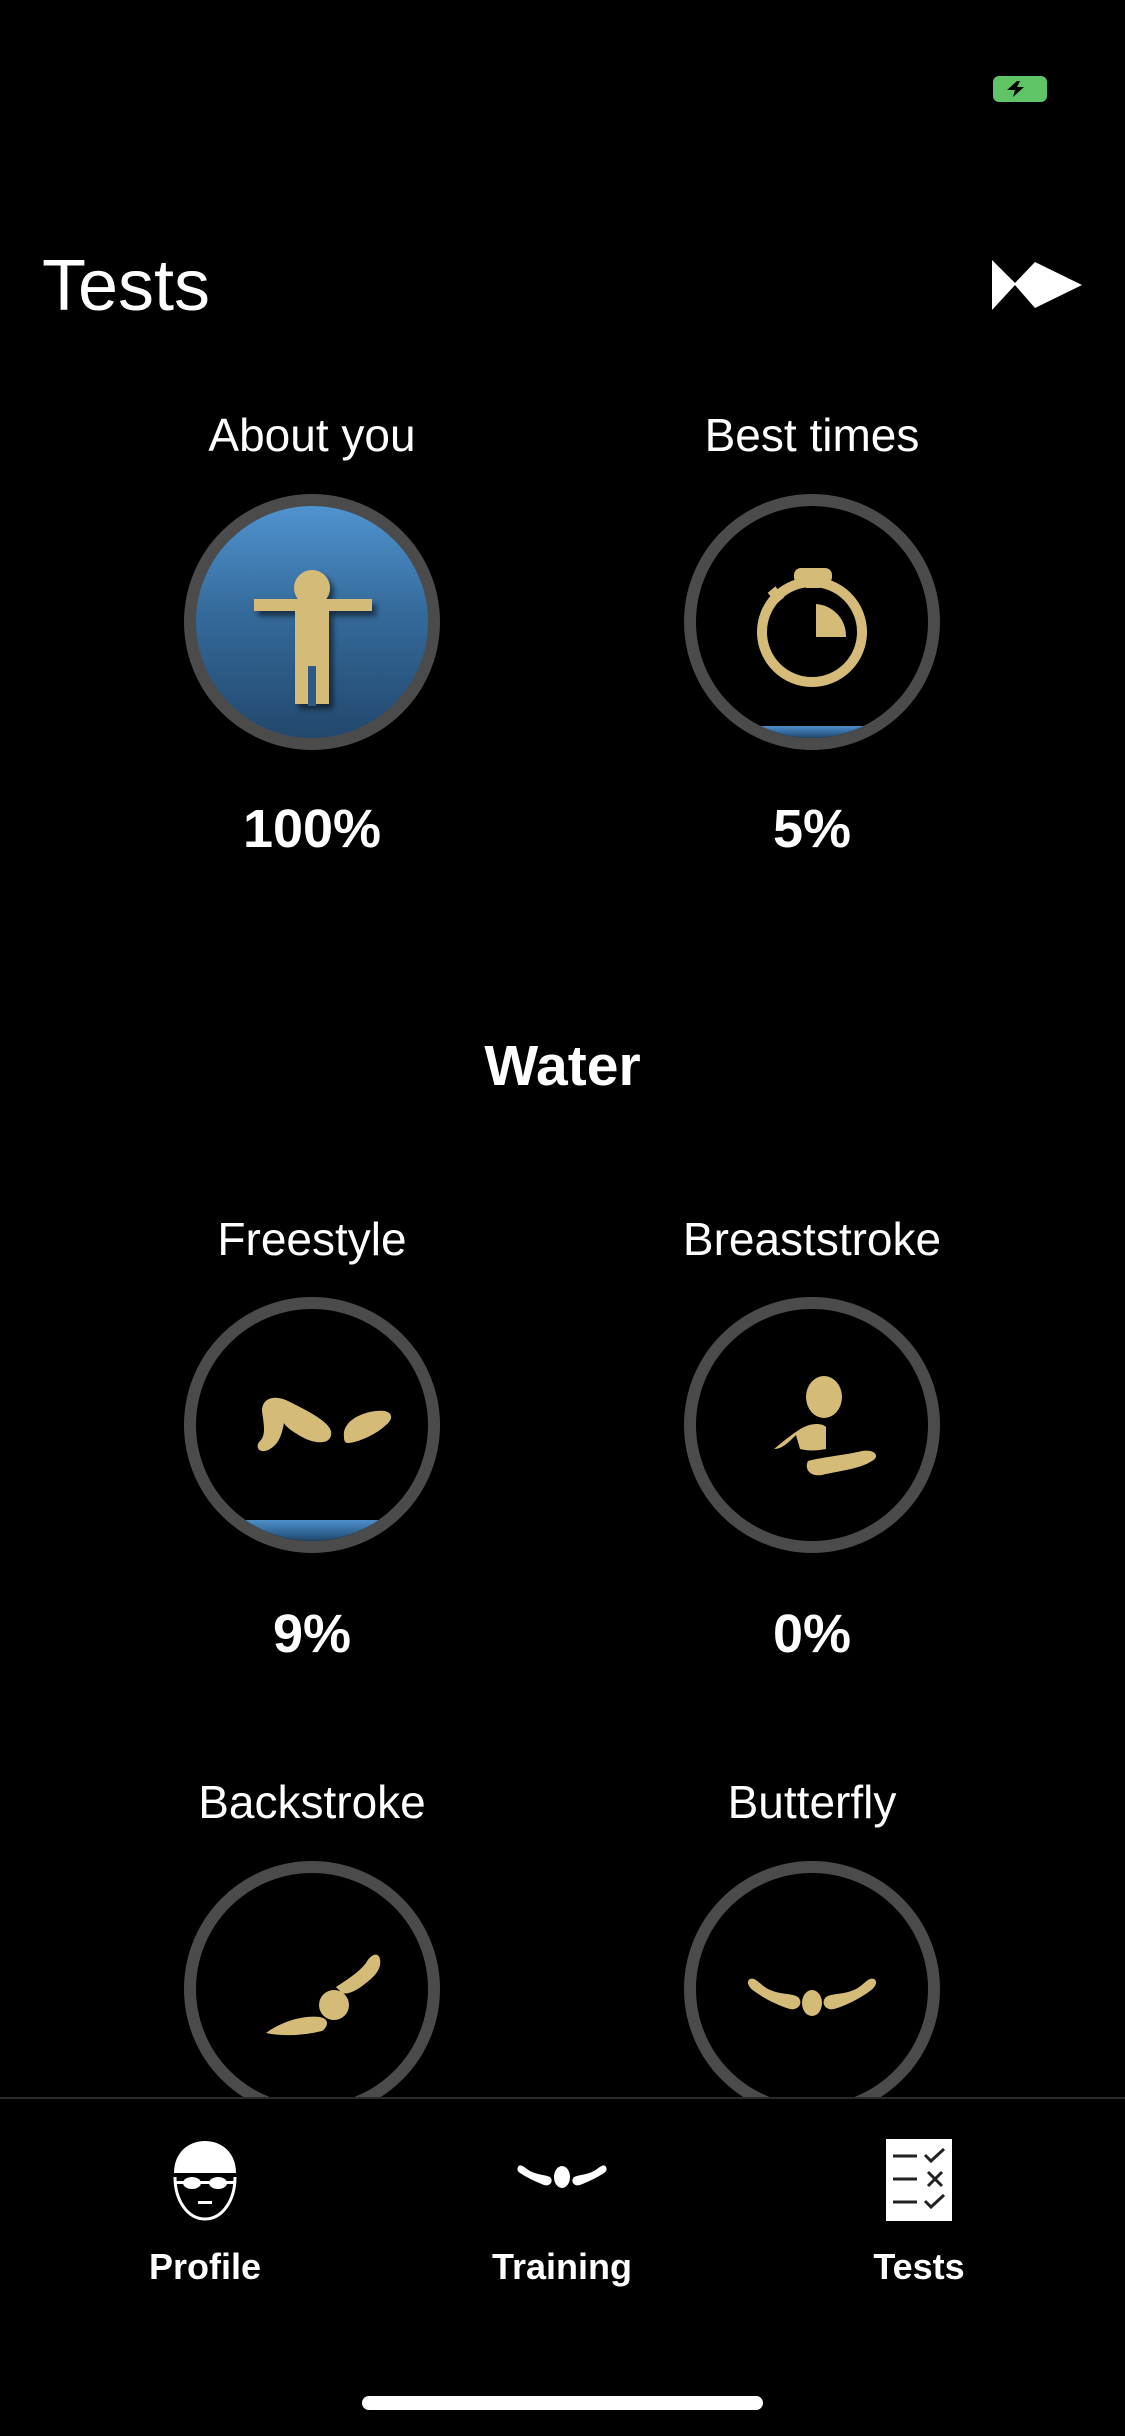 The height and width of the screenshot is (2436, 1125). What do you see at coordinates (812, 627) in the screenshot?
I see `stopwatch-icon` at bounding box center [812, 627].